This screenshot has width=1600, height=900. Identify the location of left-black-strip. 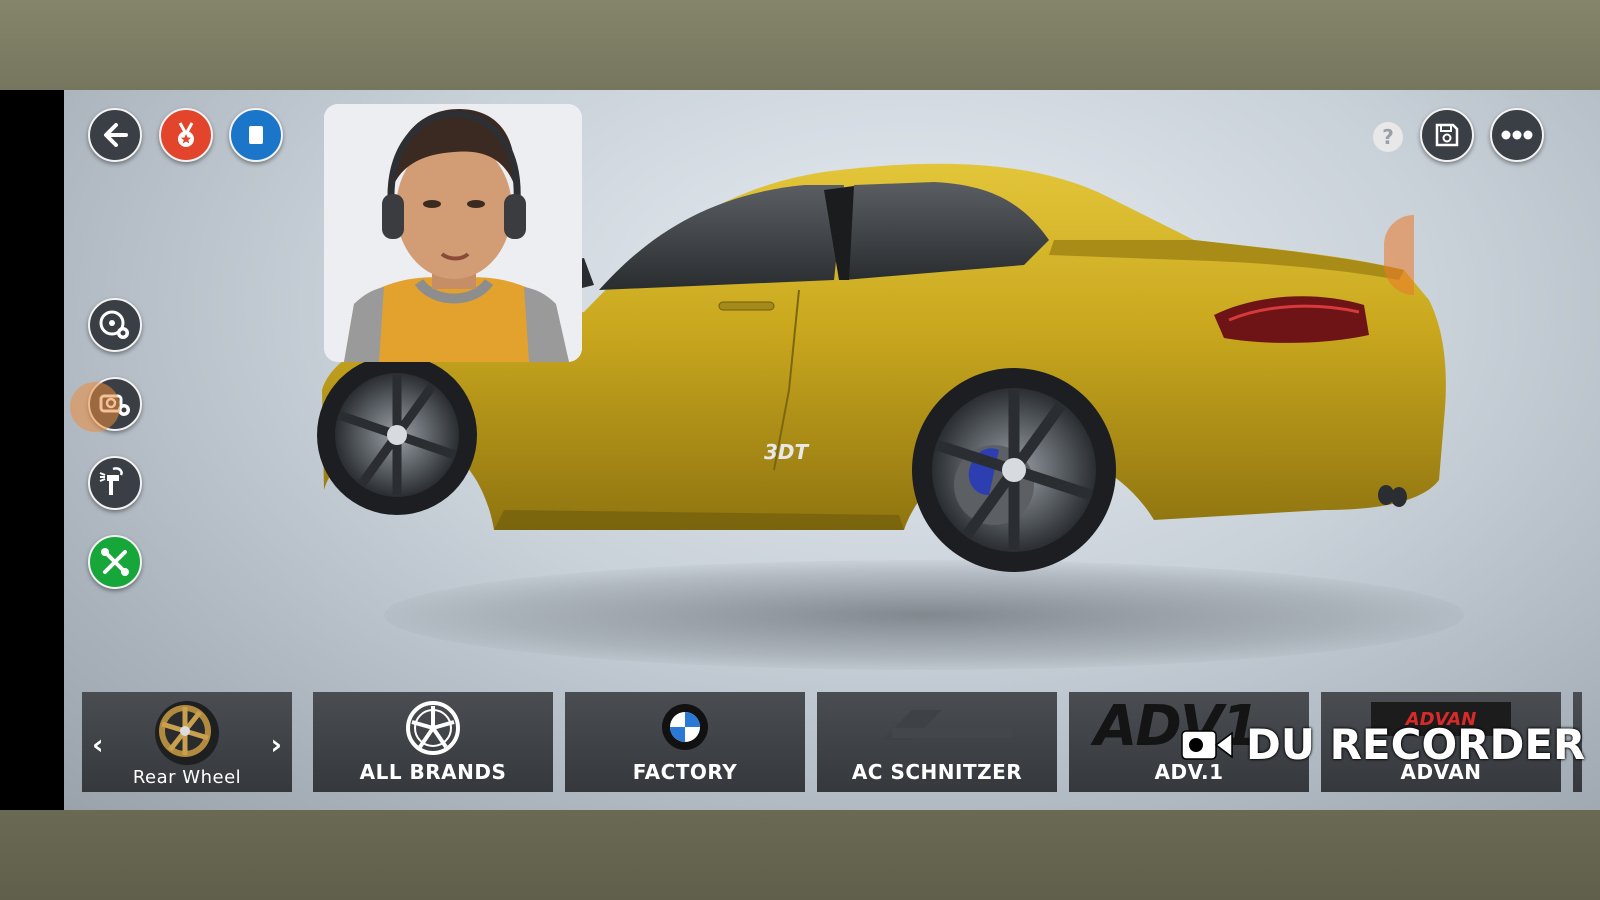
(32, 450).